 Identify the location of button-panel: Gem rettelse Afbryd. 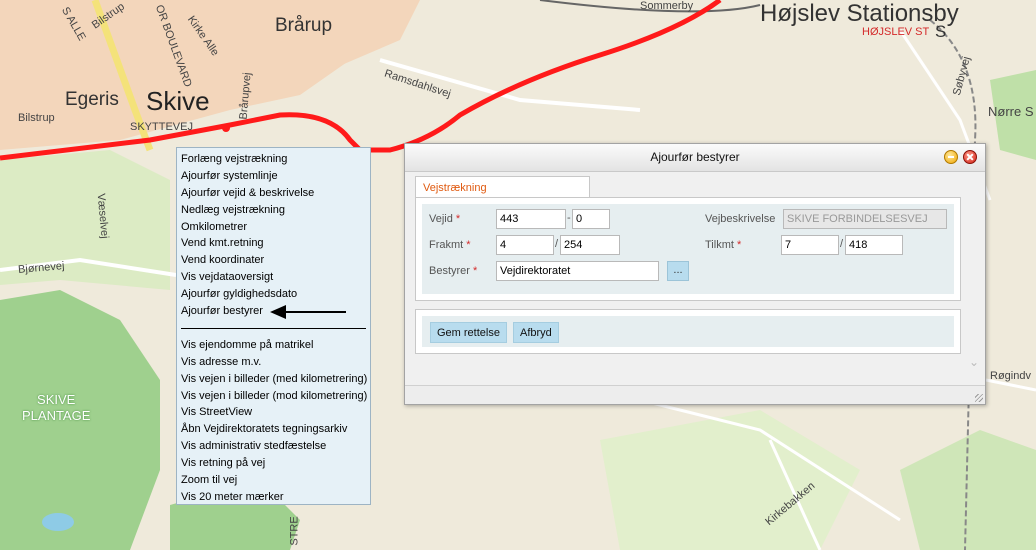
(688, 331).